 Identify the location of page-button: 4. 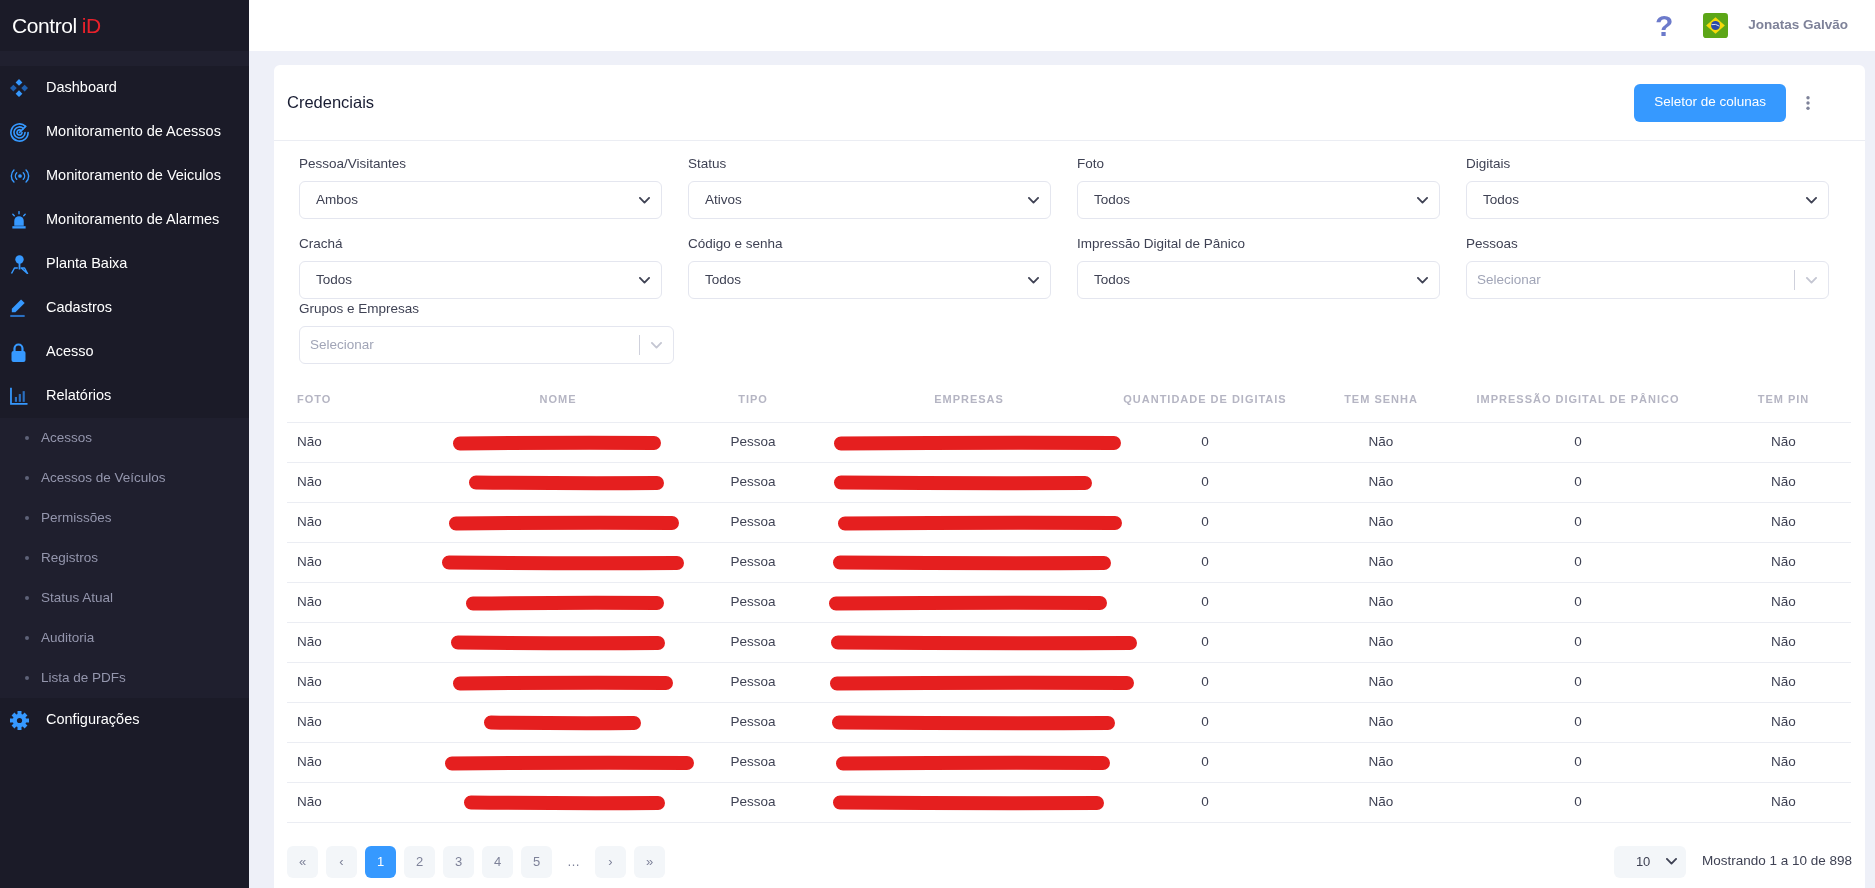
(497, 861).